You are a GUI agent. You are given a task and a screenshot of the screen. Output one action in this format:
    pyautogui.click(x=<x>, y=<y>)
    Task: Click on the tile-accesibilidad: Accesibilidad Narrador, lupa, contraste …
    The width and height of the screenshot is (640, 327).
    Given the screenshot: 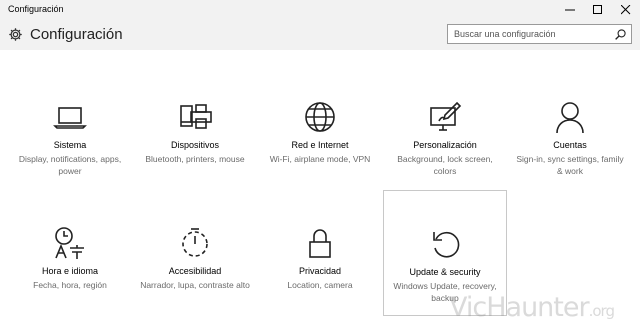 What is the action you would take?
    pyautogui.click(x=195, y=253)
    